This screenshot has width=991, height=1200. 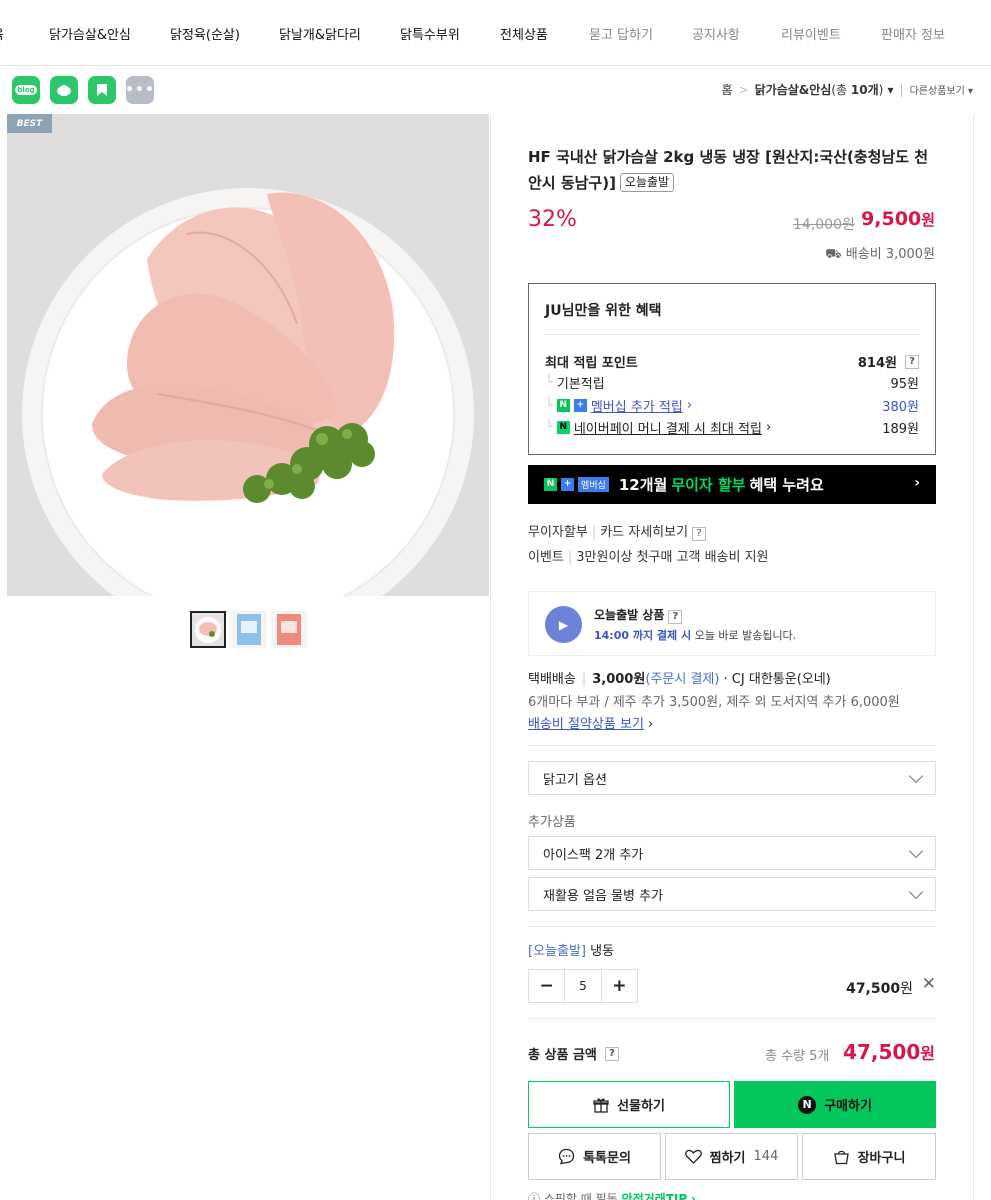 I want to click on best-badge: BEST, so click(x=29, y=123).